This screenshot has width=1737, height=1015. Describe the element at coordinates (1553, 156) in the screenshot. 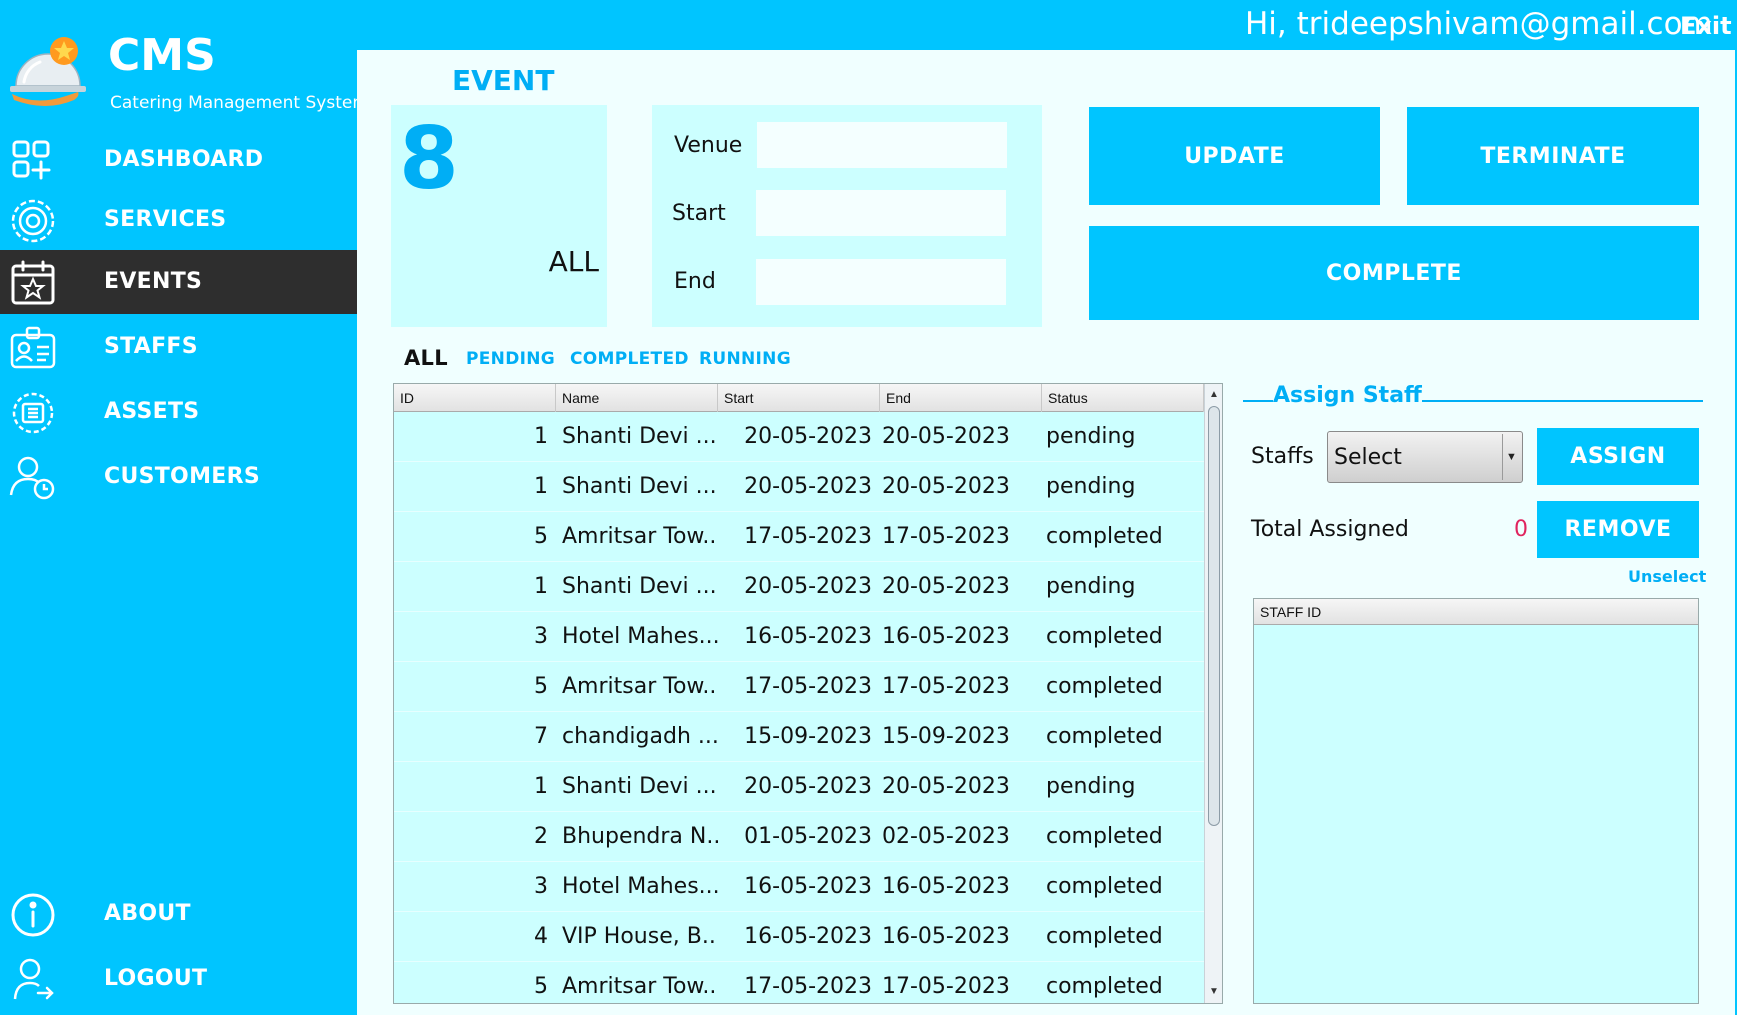

I see `terminate-button: TERMINATE` at that location.